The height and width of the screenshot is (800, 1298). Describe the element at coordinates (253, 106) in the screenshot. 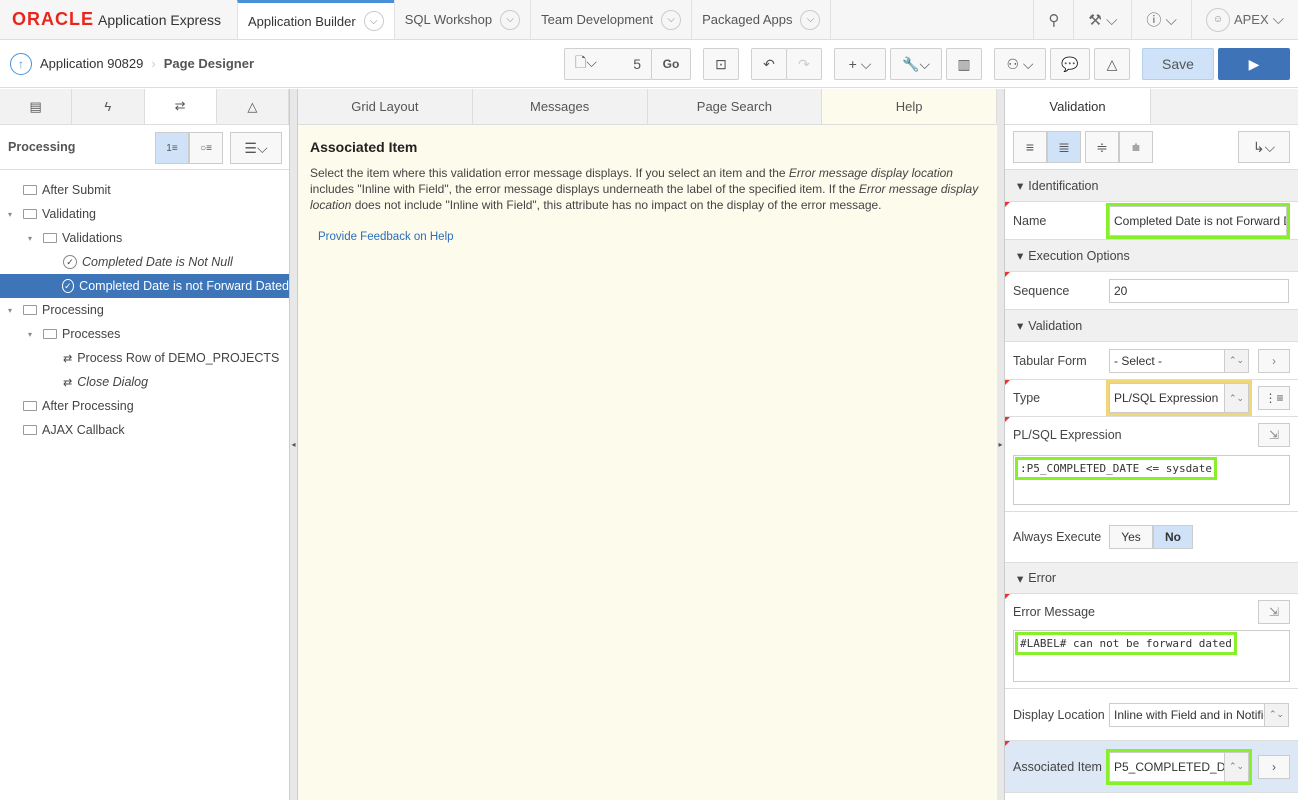

I see `tab-shared-components: △` at that location.